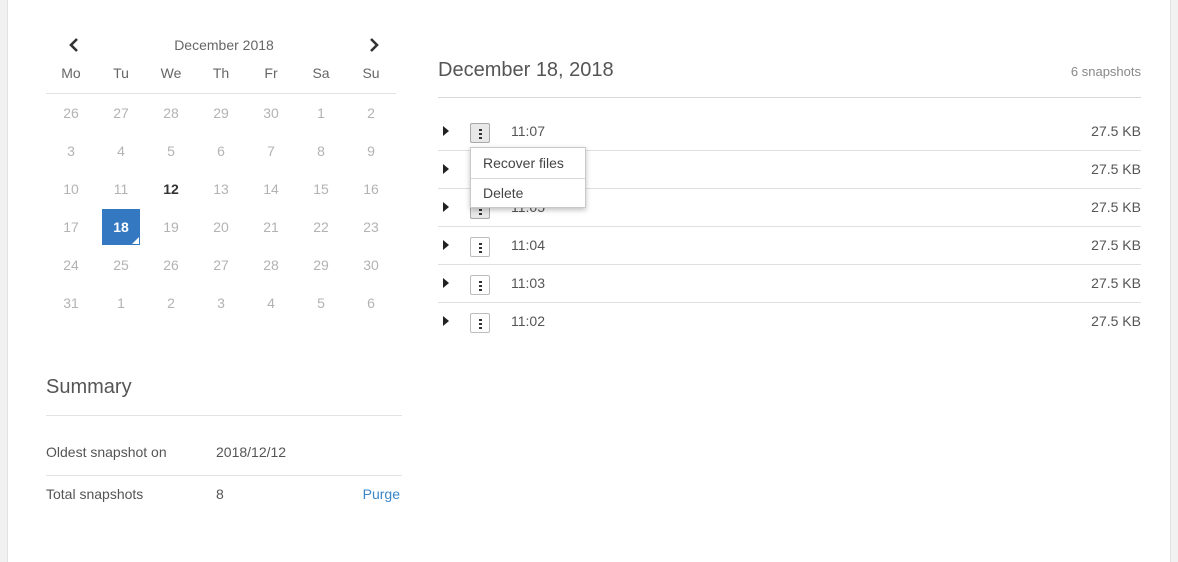 This screenshot has width=1178, height=562. Describe the element at coordinates (271, 151) in the screenshot. I see `calendar-day: 7` at that location.